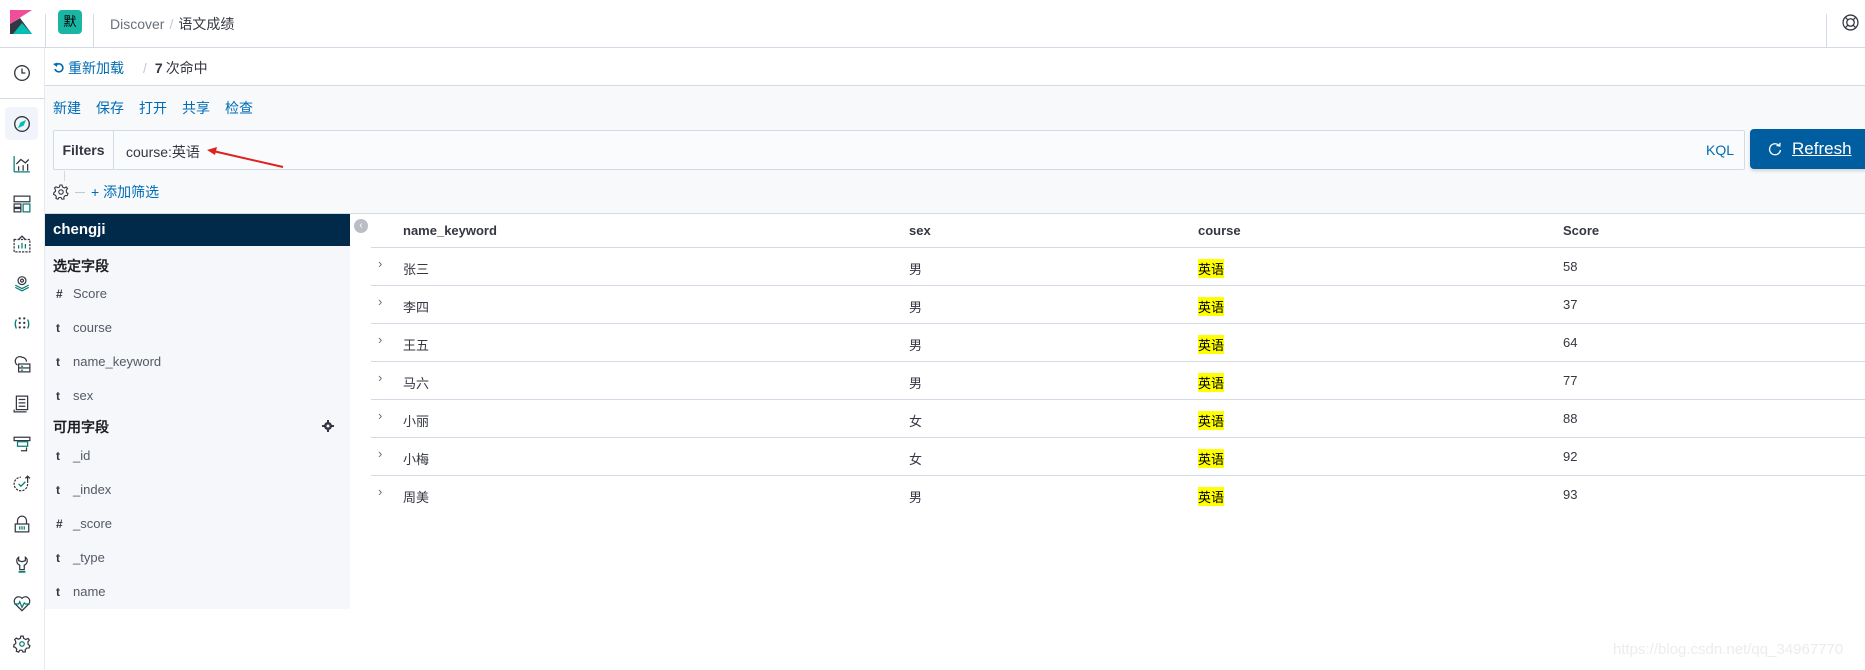  I want to click on uptime-icon, so click(21, 483).